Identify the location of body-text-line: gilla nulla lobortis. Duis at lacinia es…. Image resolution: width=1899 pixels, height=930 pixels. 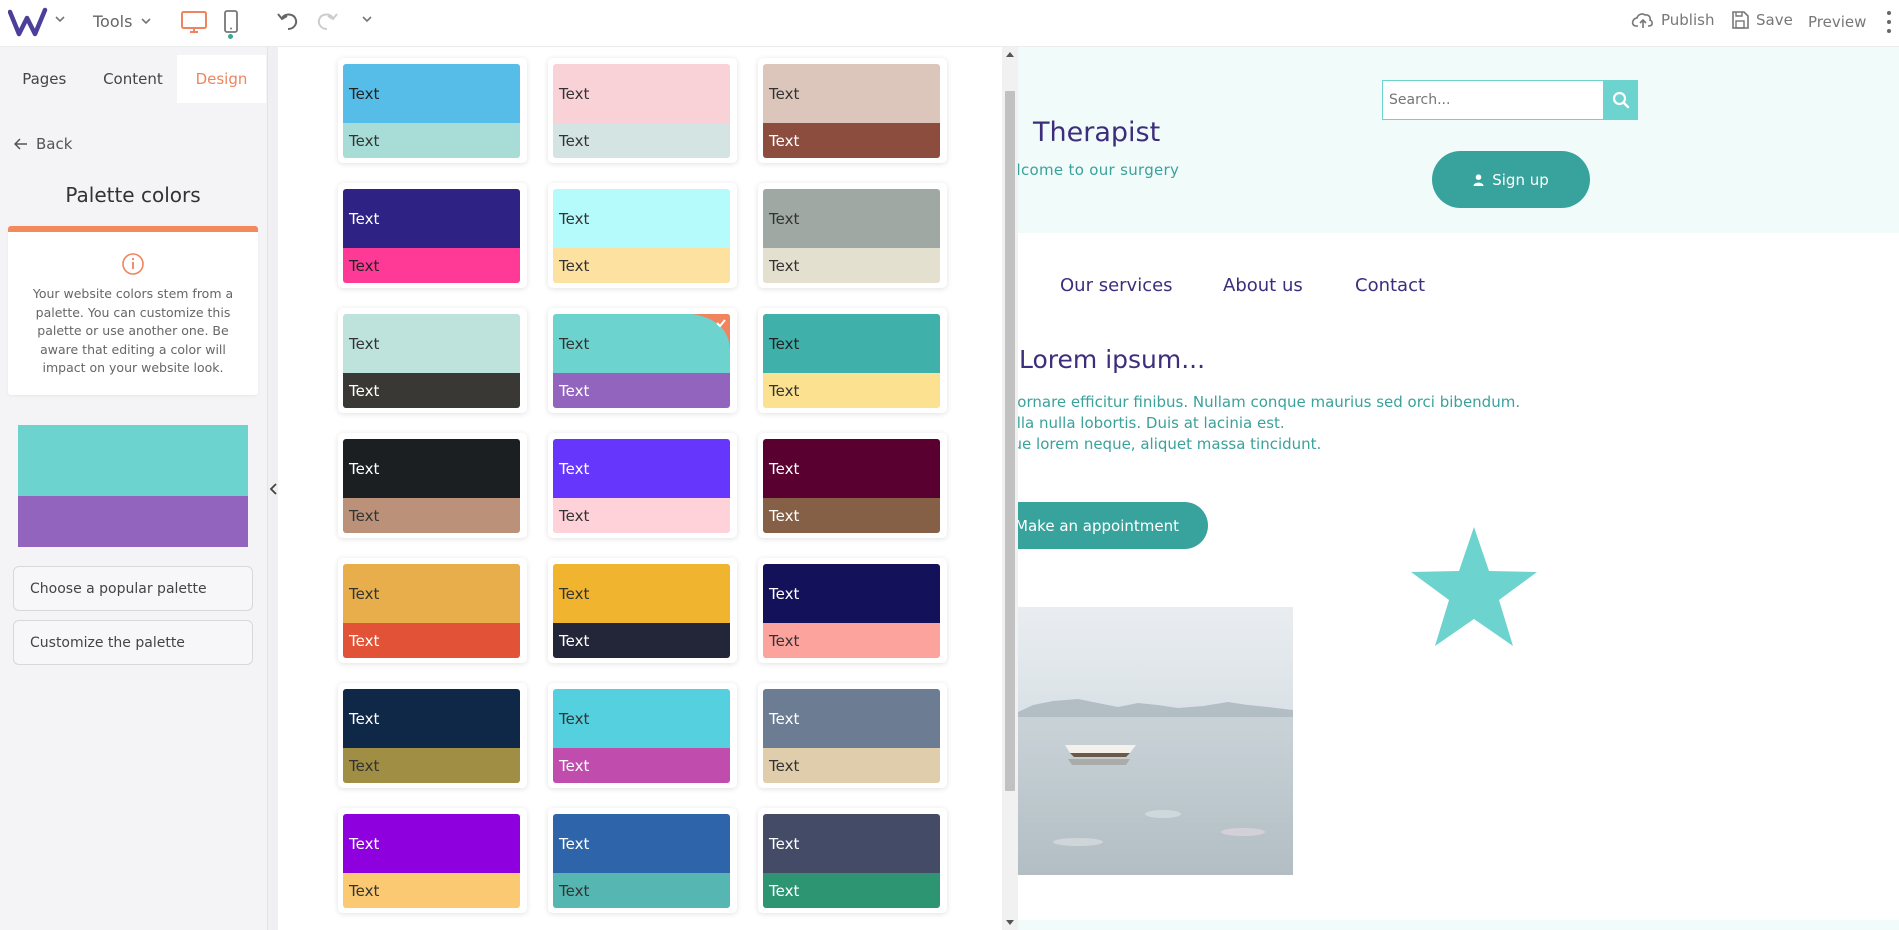
(1151, 423).